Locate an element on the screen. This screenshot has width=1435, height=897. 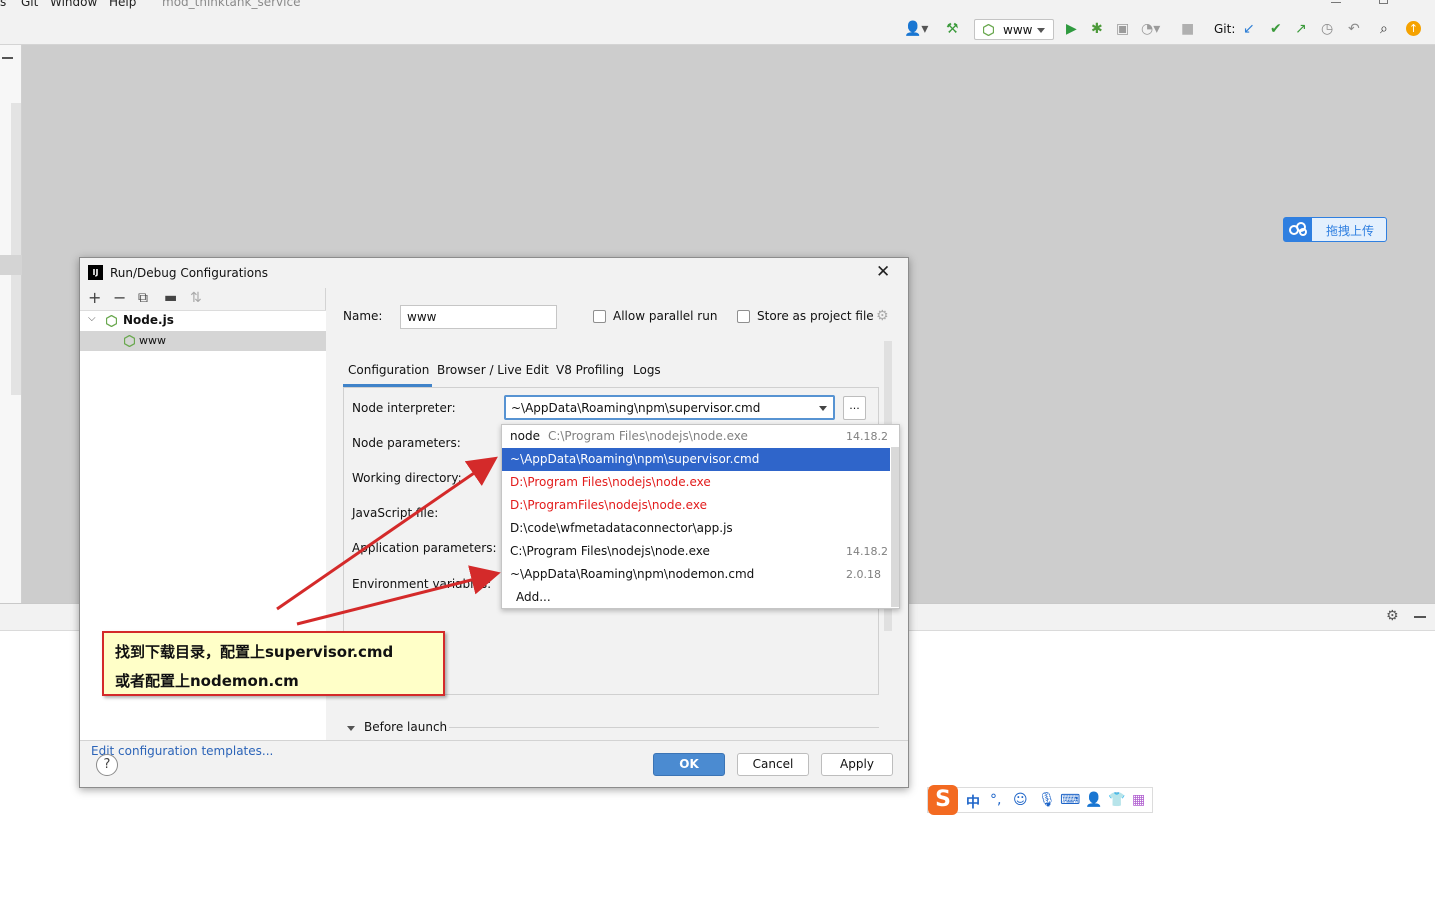
store-as-project-file-checkbox is located at coordinates (743, 316).